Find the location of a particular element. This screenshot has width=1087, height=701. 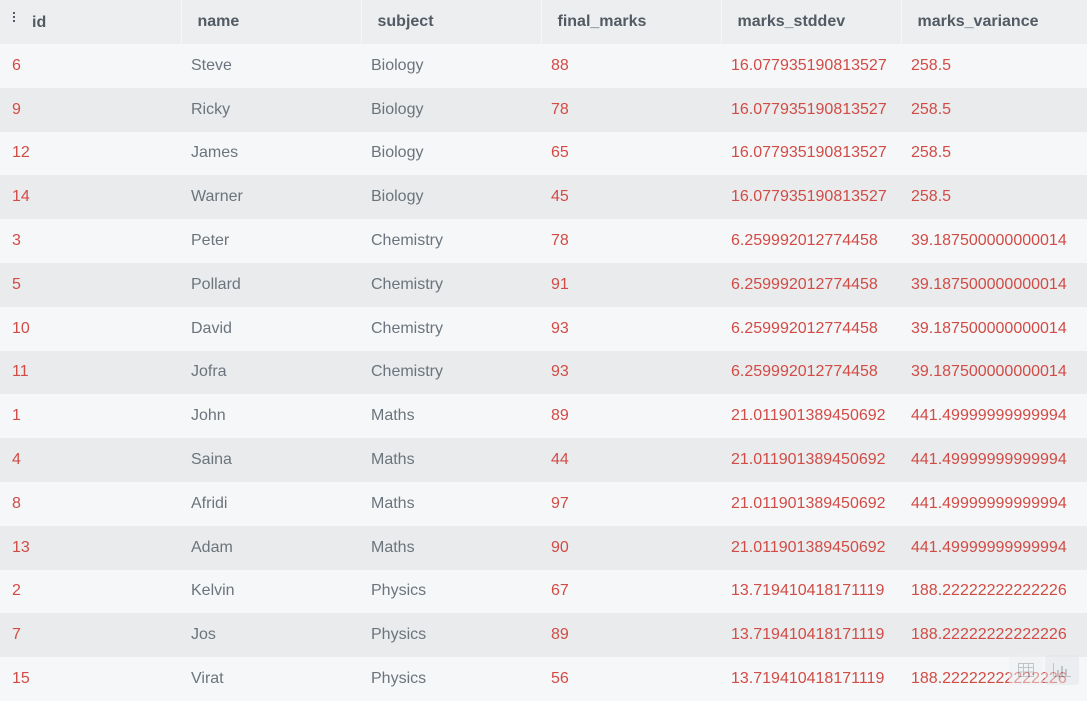

cell-name: David is located at coordinates (271, 329).